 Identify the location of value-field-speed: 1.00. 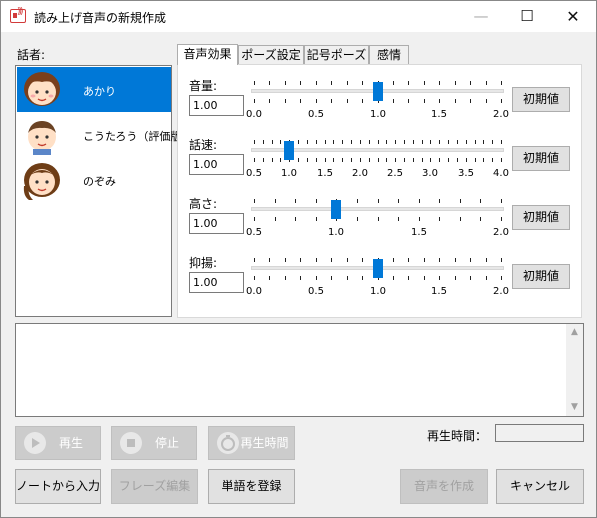
(216, 164).